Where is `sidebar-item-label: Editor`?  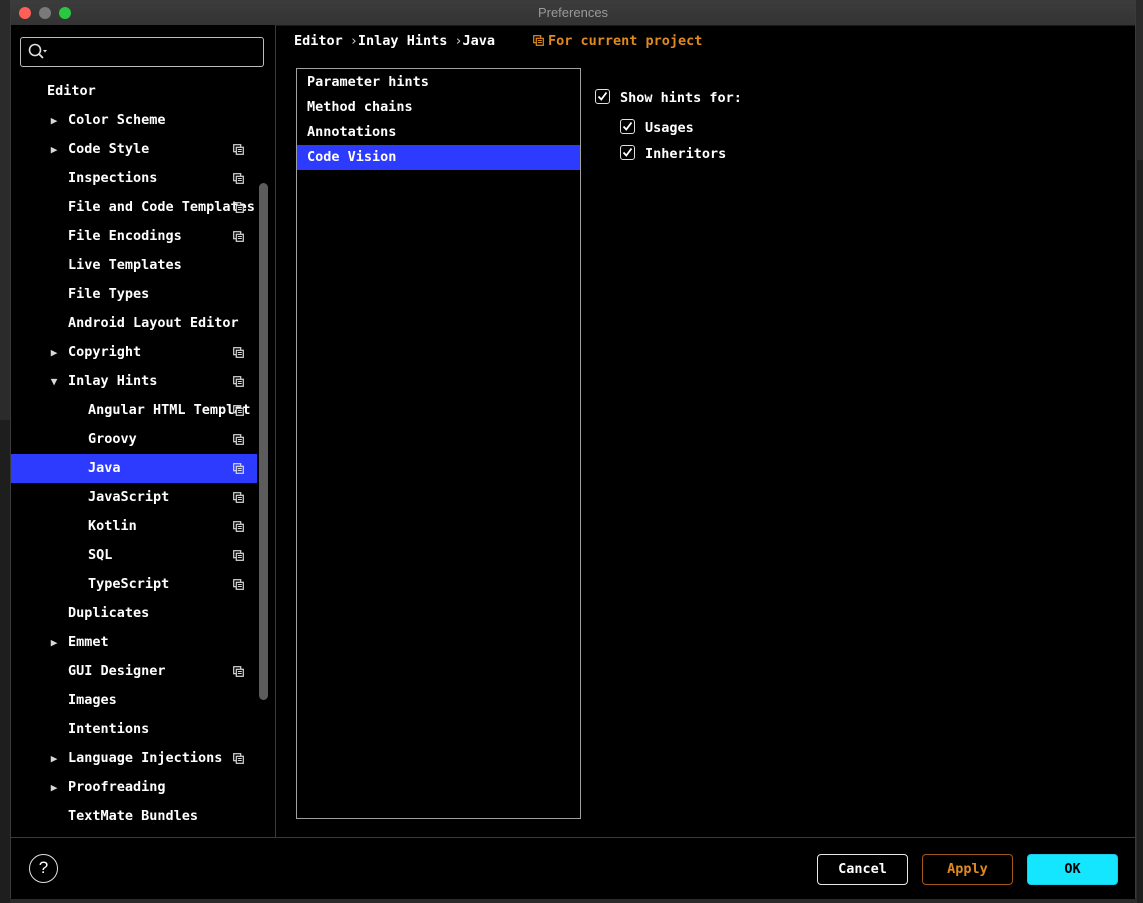
sidebar-item-label: Editor is located at coordinates (71, 91).